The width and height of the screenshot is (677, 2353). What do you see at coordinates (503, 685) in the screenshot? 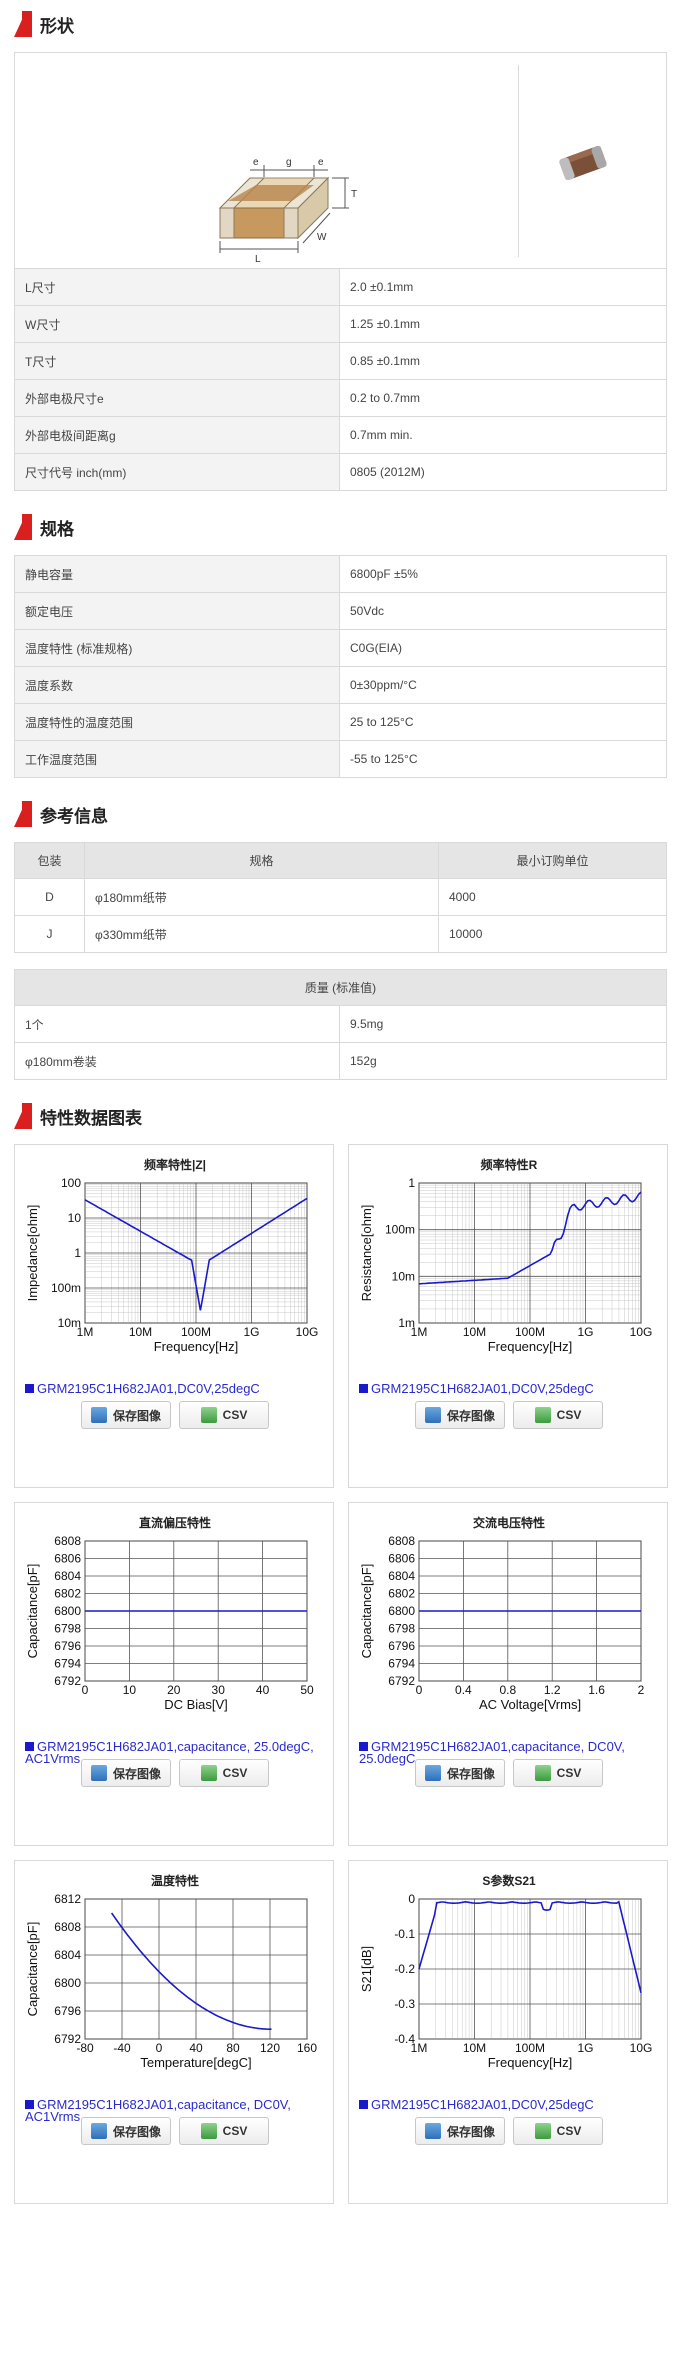
I see `spec_rows-value: 0±30ppm/°C` at bounding box center [503, 685].